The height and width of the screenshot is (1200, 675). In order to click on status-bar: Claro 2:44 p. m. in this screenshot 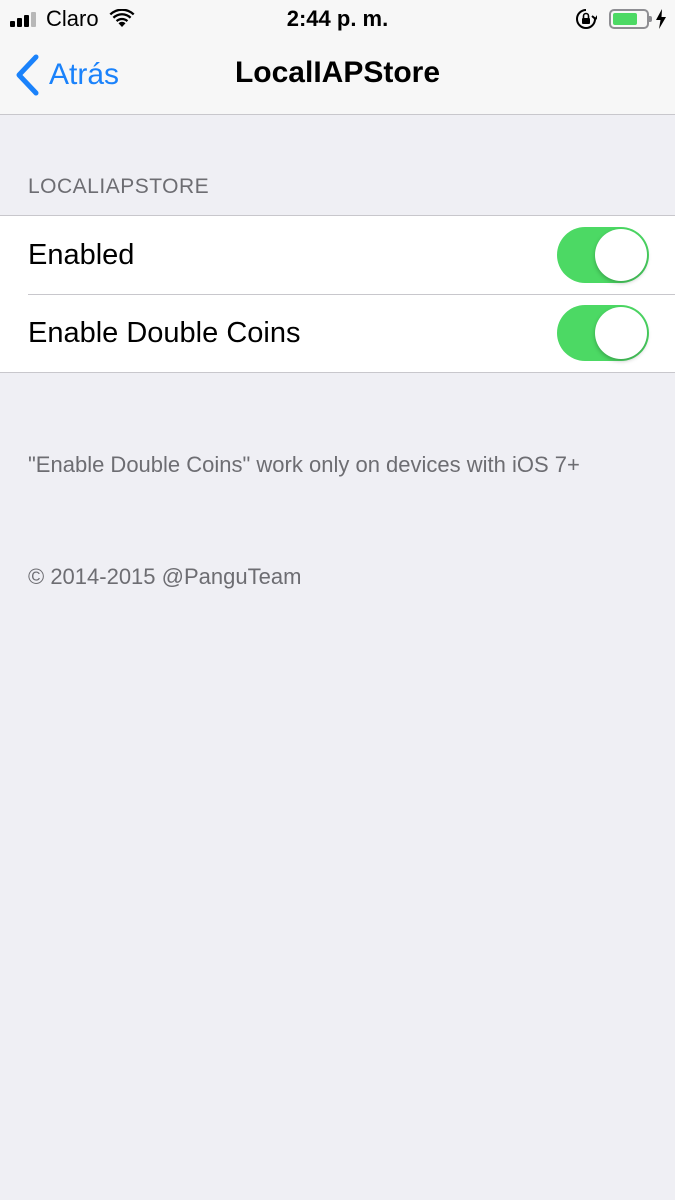, I will do `click(337, 20)`.